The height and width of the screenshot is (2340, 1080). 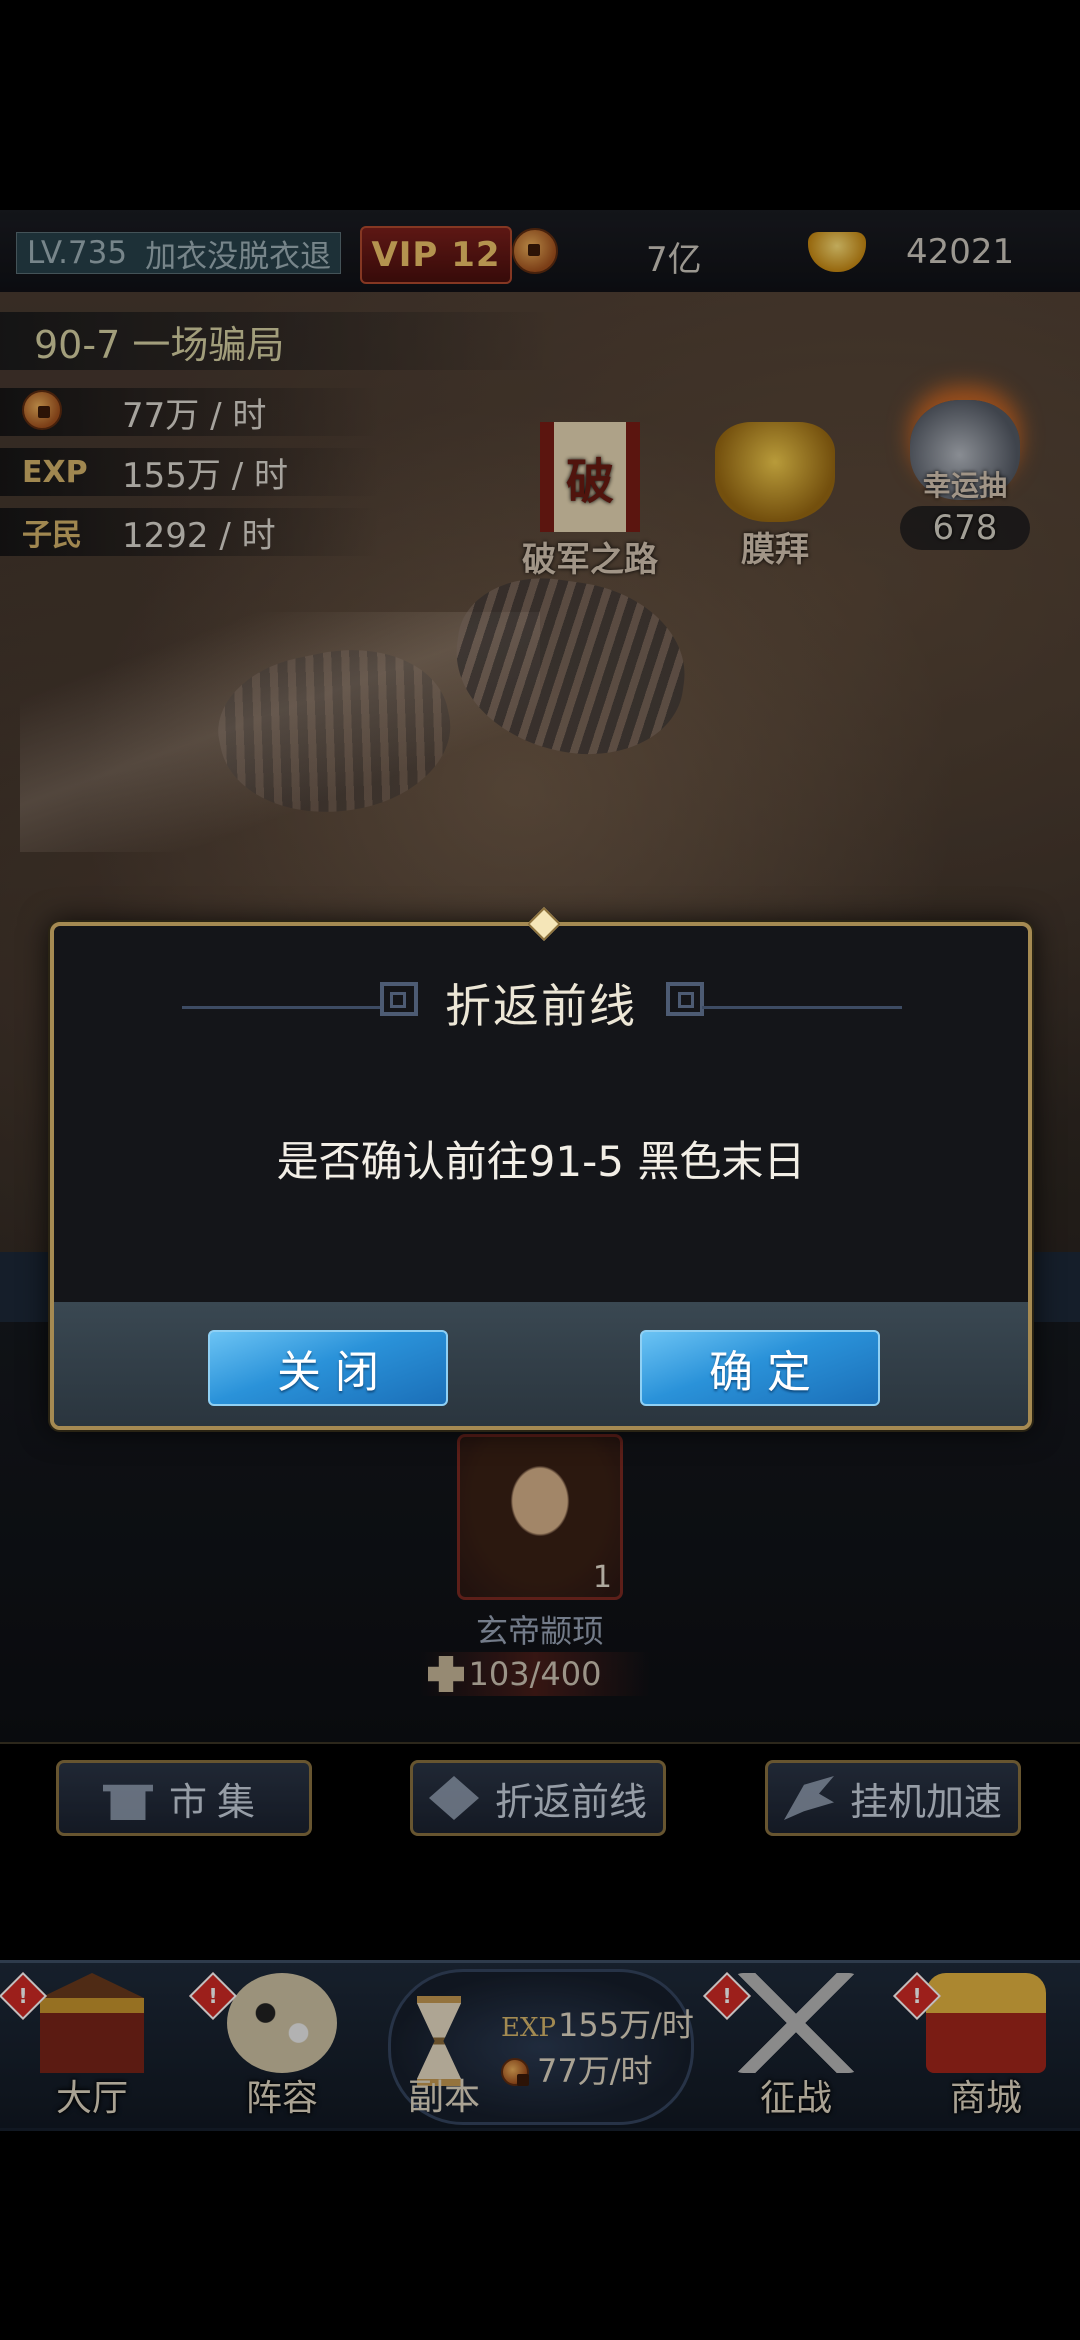 I want to click on dialog-message: 是否确认前往91-5 黑色末日, so click(x=541, y=1161).